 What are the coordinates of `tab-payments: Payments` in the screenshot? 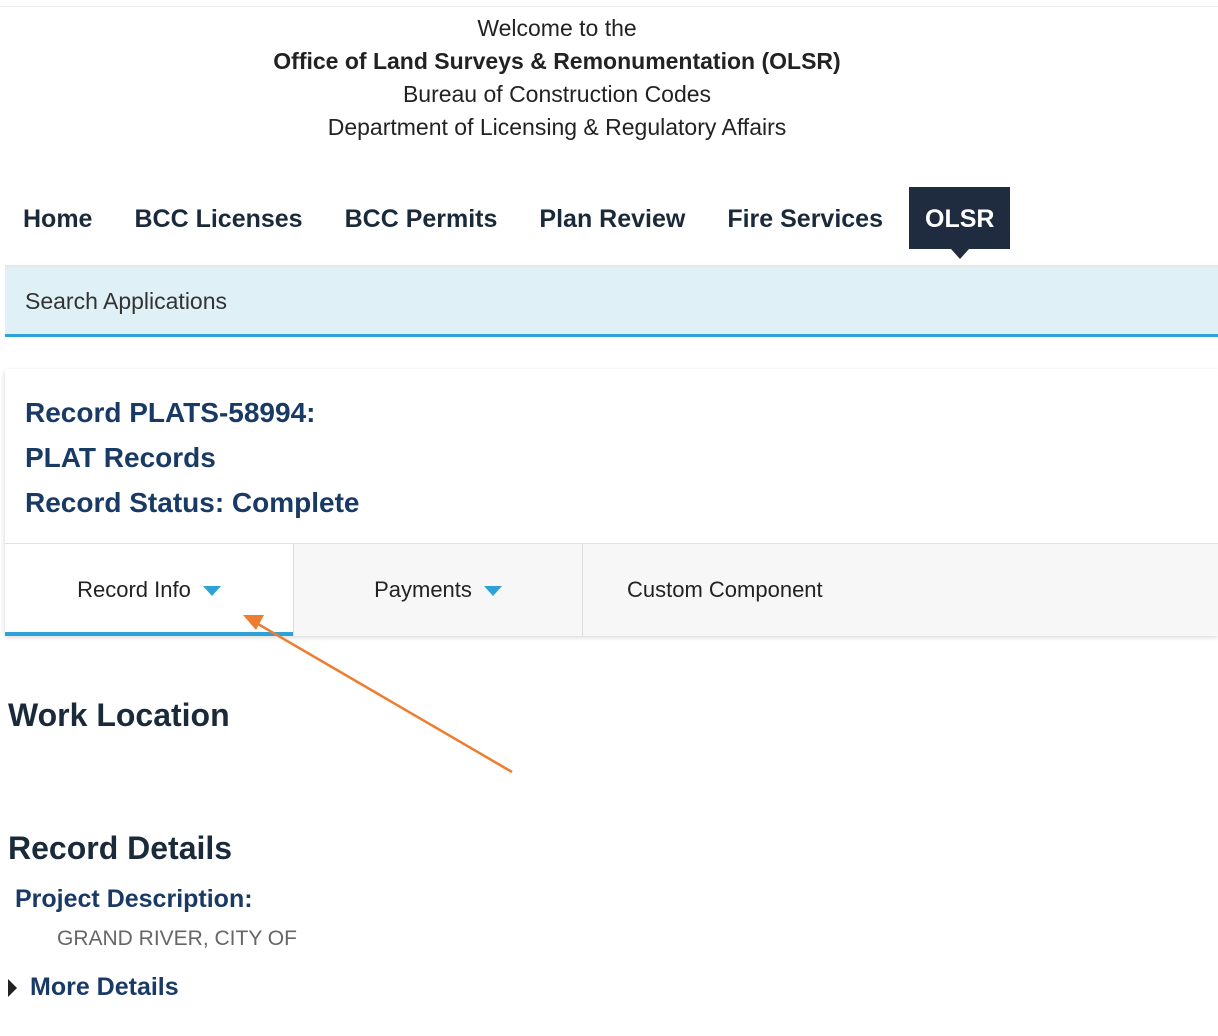 It's located at (438, 590).